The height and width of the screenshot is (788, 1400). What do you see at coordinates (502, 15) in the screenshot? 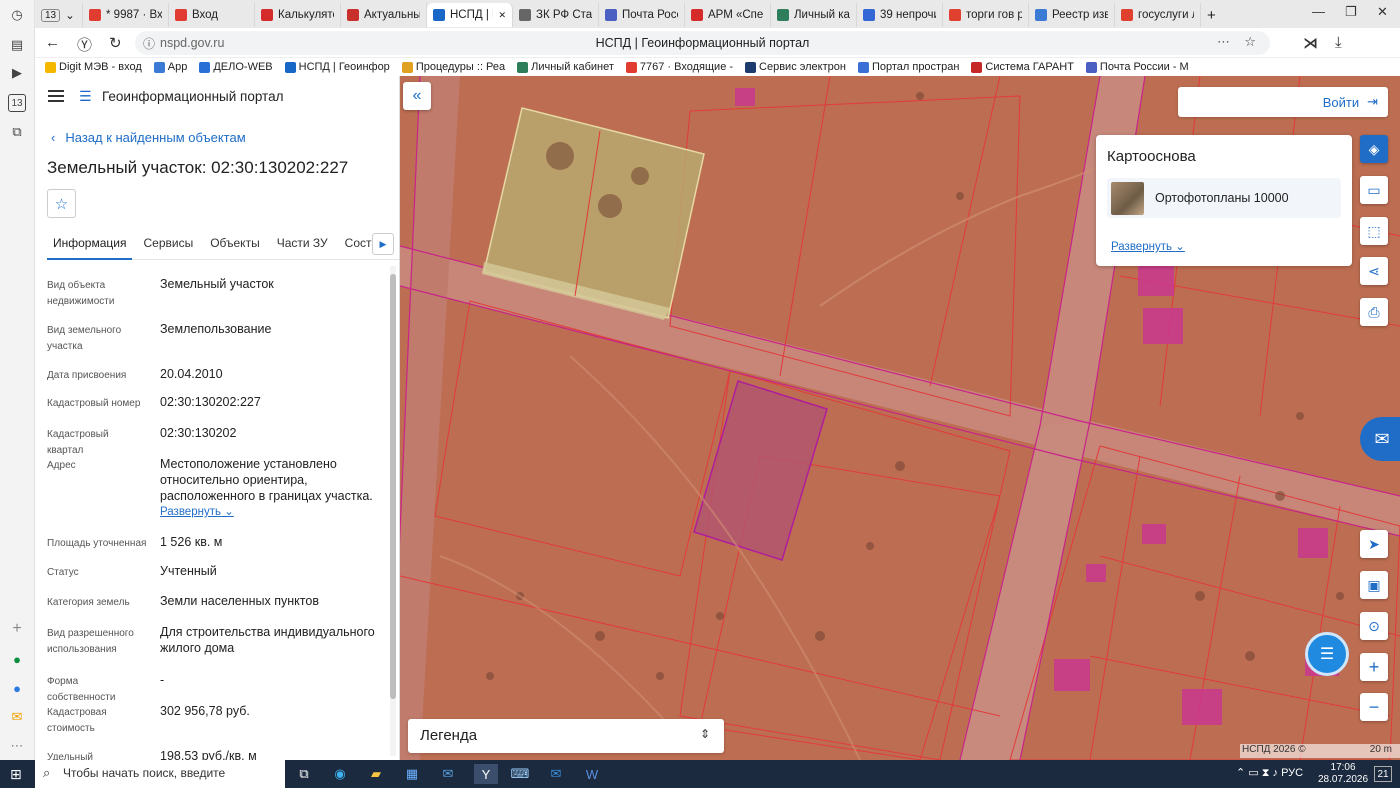
I see `close-tab-icon: ✕` at bounding box center [502, 15].